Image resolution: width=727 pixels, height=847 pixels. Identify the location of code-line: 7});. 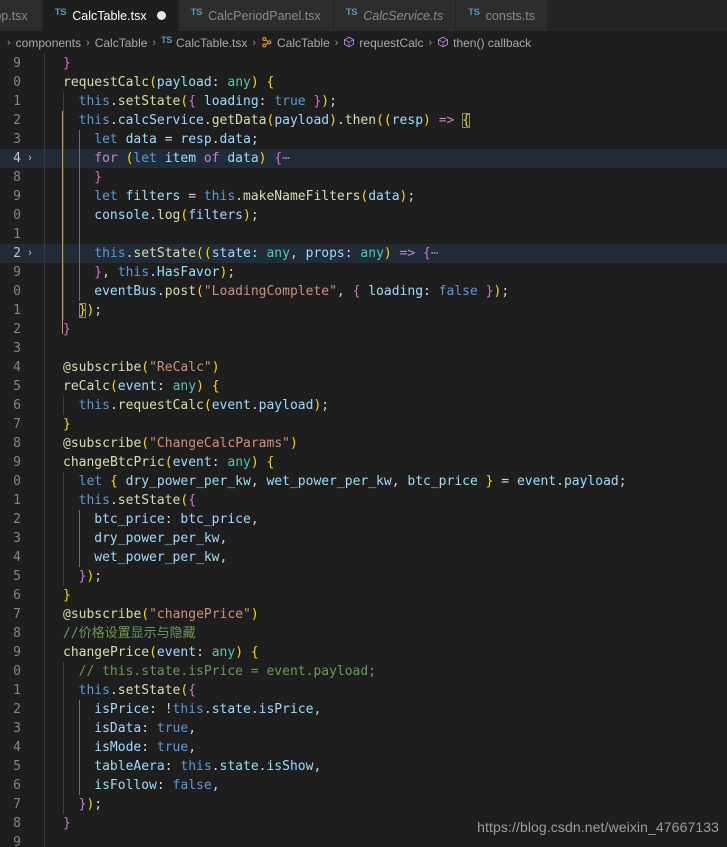
(363, 804).